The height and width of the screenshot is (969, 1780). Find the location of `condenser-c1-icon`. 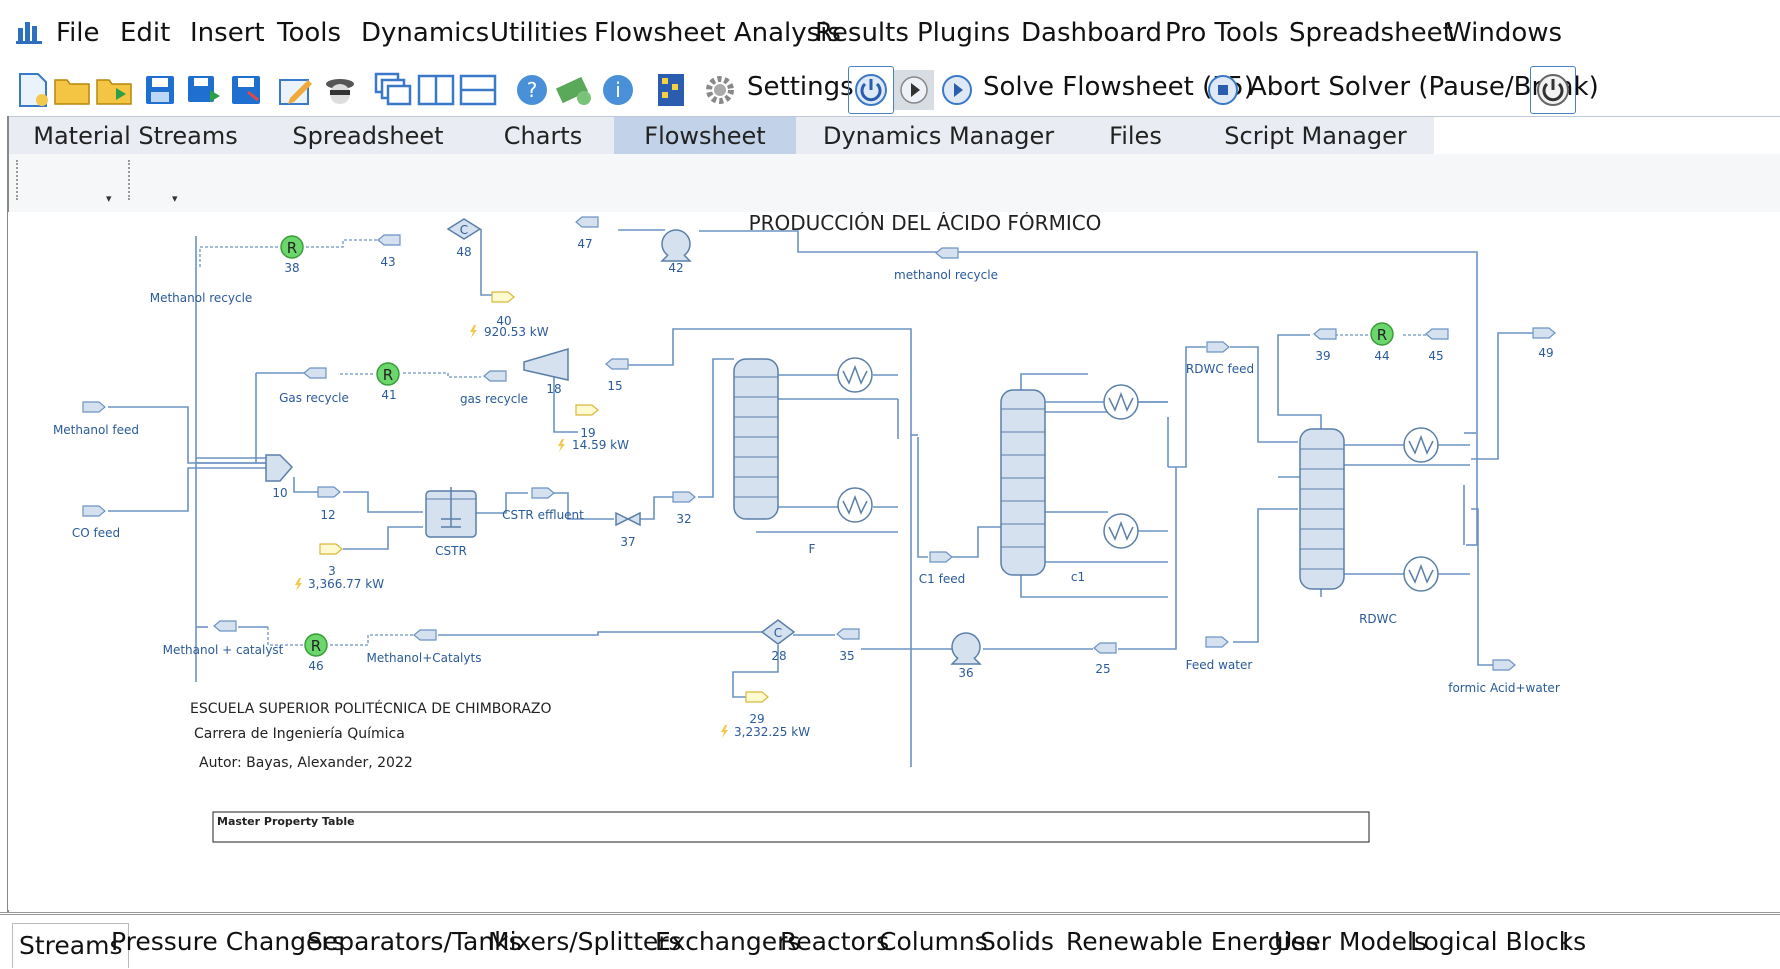

condenser-c1-icon is located at coordinates (1121, 402).